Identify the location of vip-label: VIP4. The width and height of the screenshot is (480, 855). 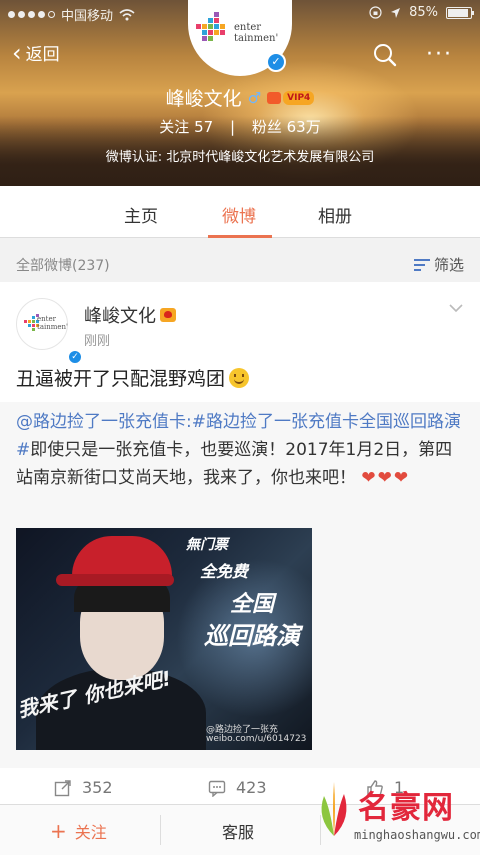
(299, 97).